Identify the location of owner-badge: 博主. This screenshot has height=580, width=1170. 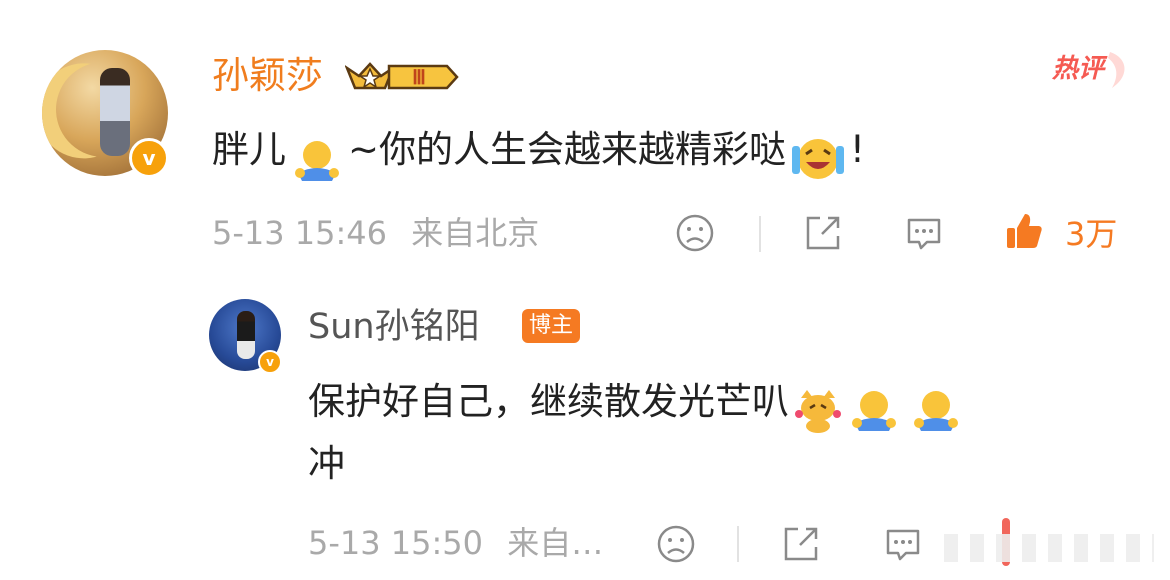
(551, 326).